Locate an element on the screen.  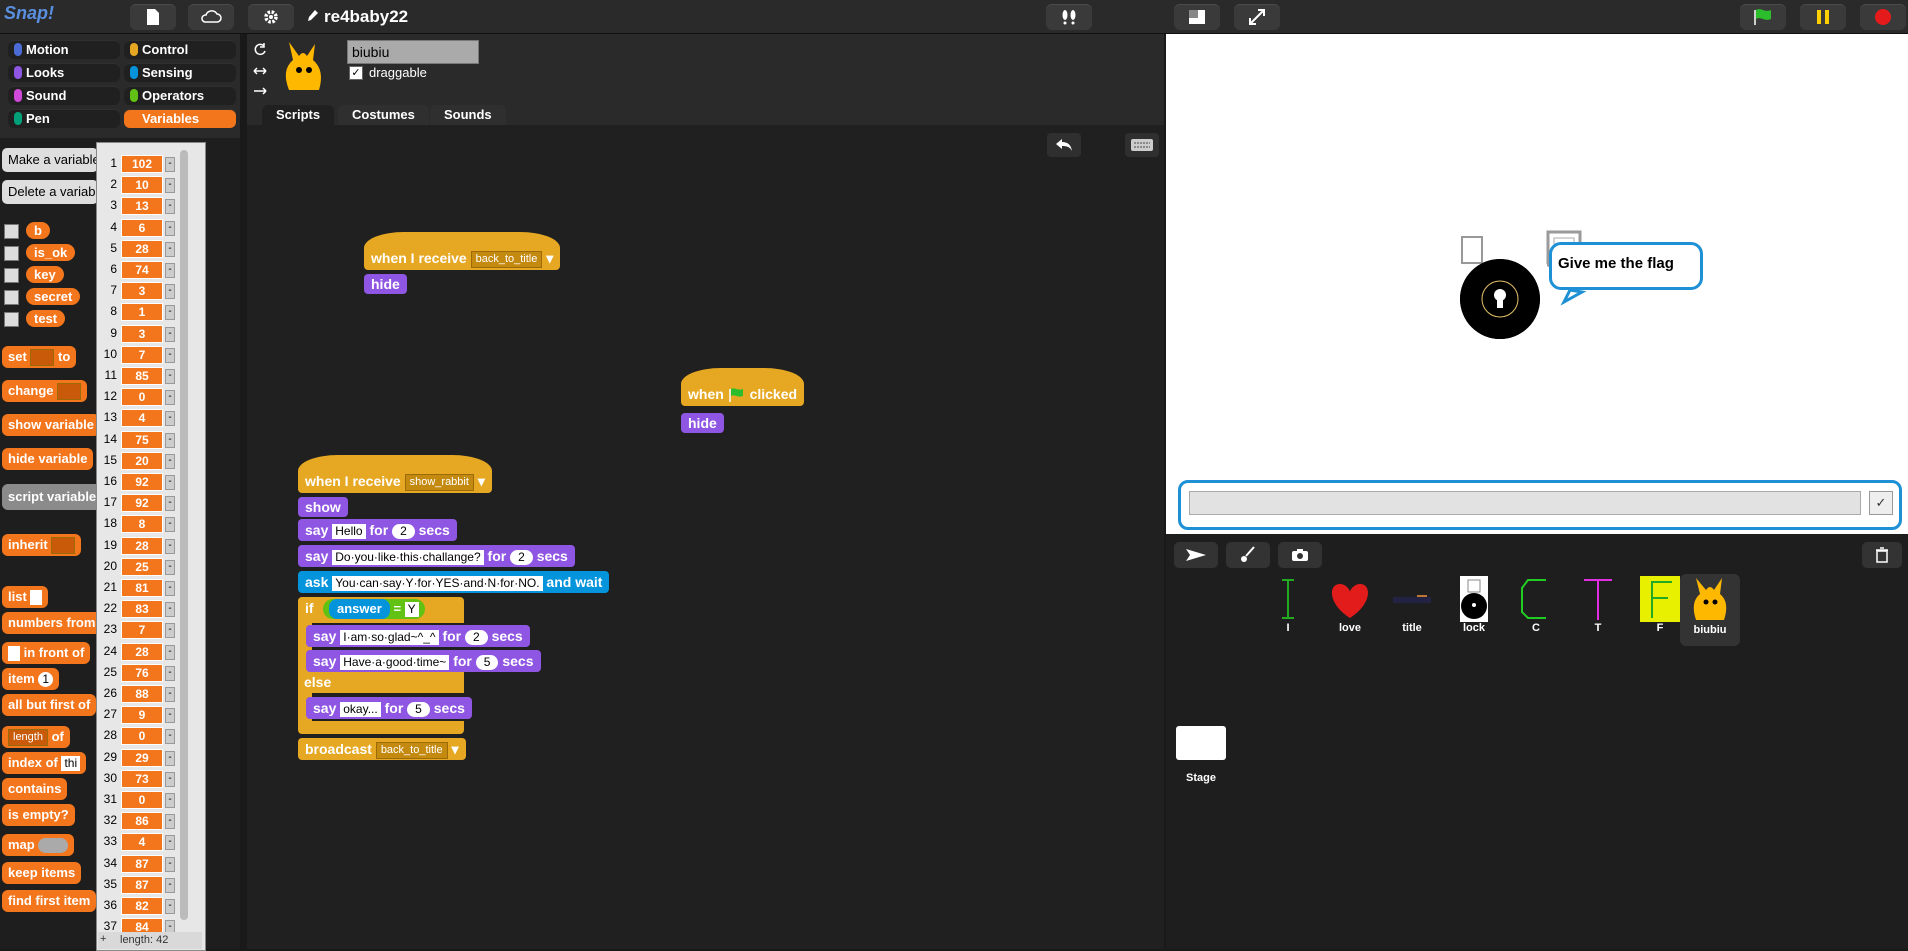
camera-sprite-button is located at coordinates (1300, 555).